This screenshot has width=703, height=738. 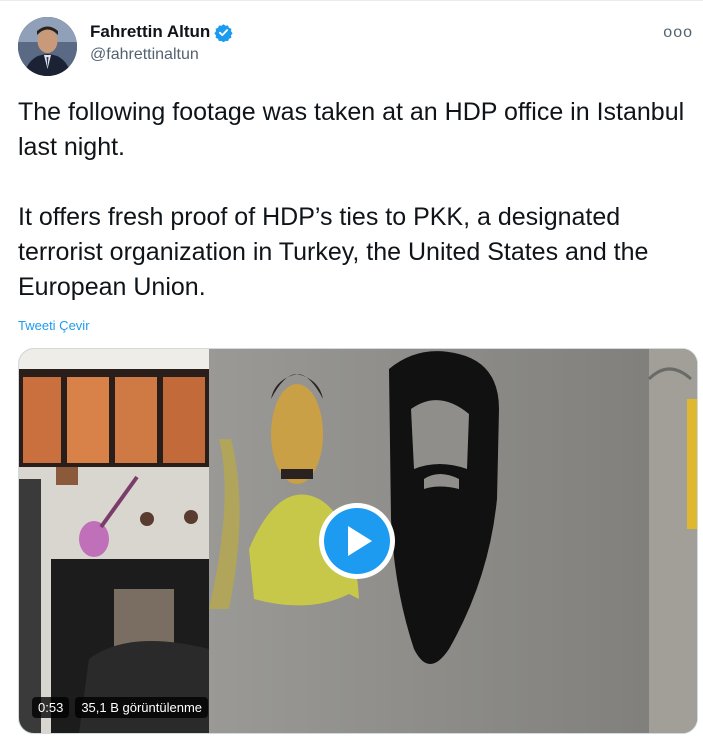 I want to click on video-meta: 0:53 35,1 B görüntülenme, so click(x=120, y=707).